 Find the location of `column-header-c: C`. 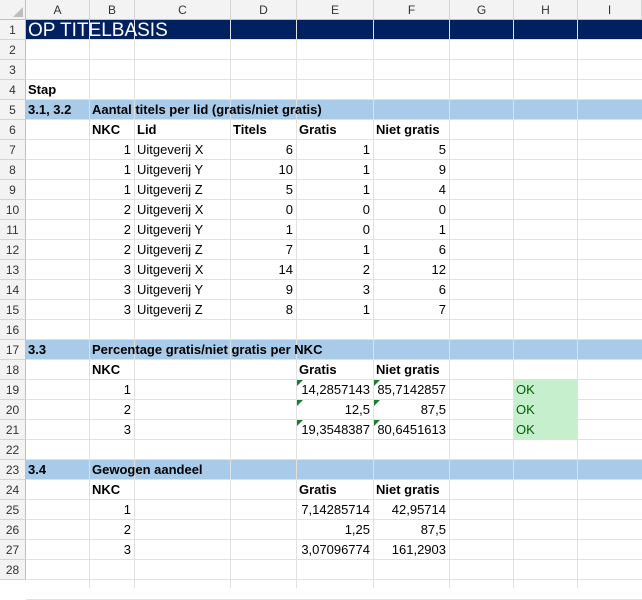

column-header-c: C is located at coordinates (183, 10).